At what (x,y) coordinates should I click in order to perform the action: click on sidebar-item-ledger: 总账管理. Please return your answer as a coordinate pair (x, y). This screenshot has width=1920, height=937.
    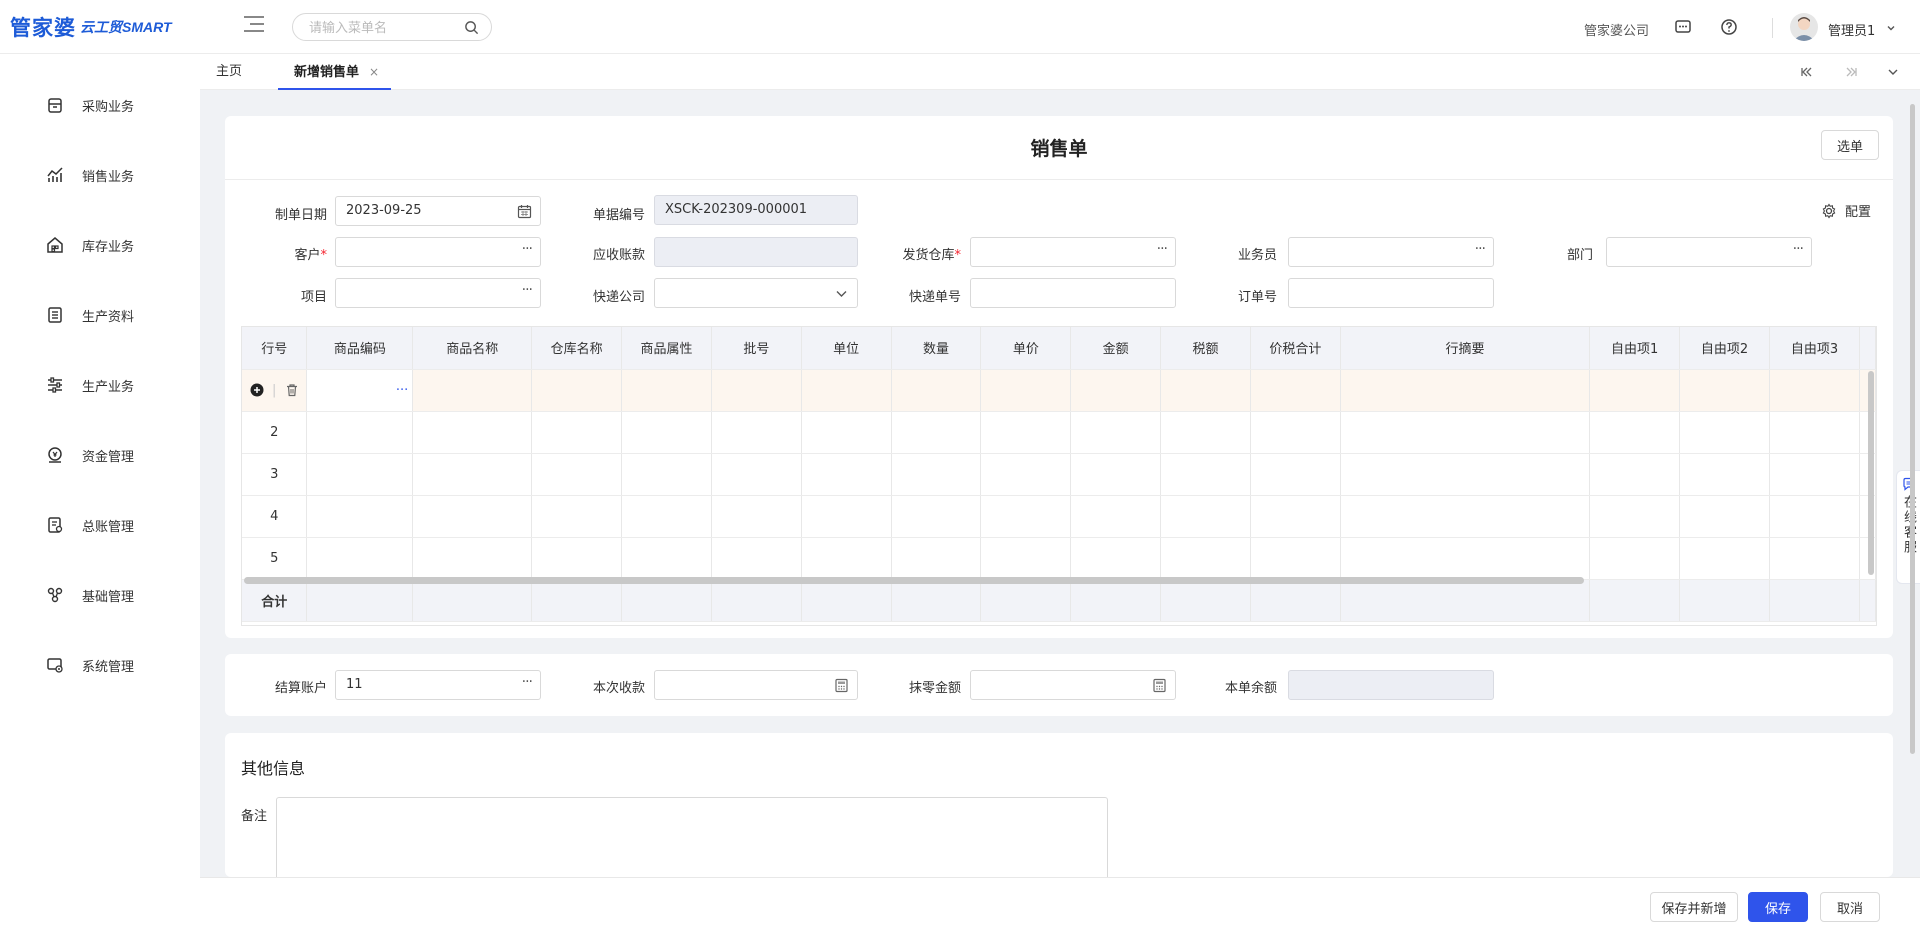
    Looking at the image, I should click on (100, 525).